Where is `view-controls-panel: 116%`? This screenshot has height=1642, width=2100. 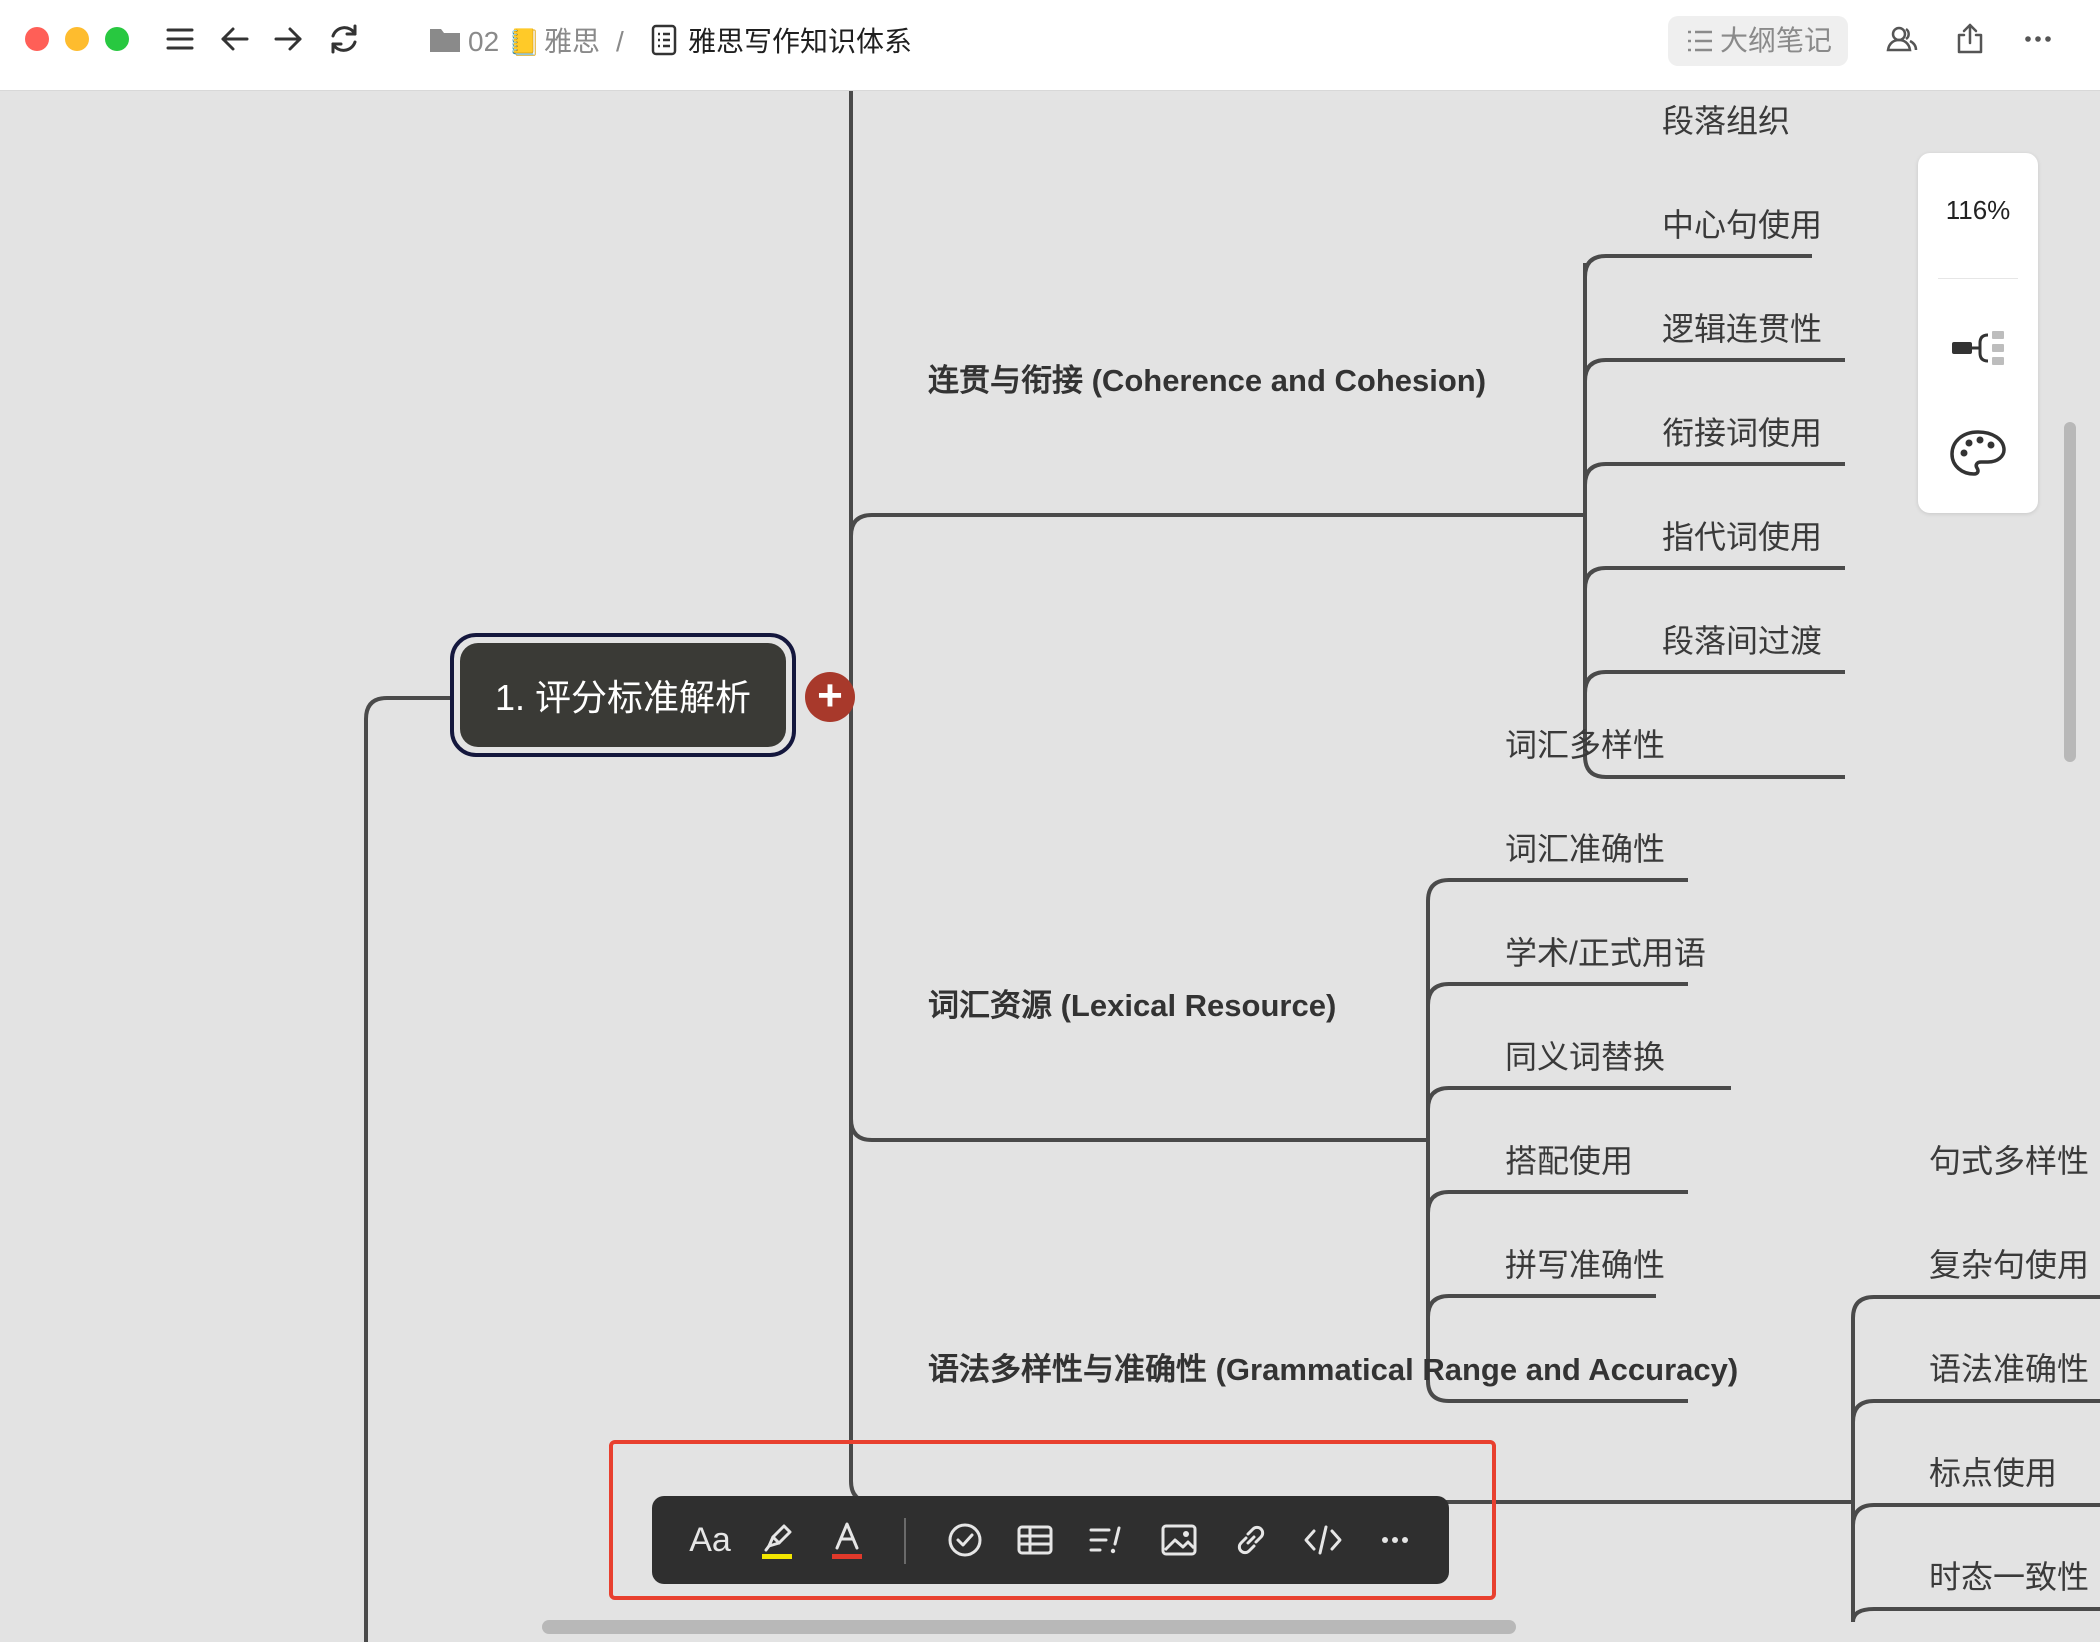 view-controls-panel: 116% is located at coordinates (1978, 333).